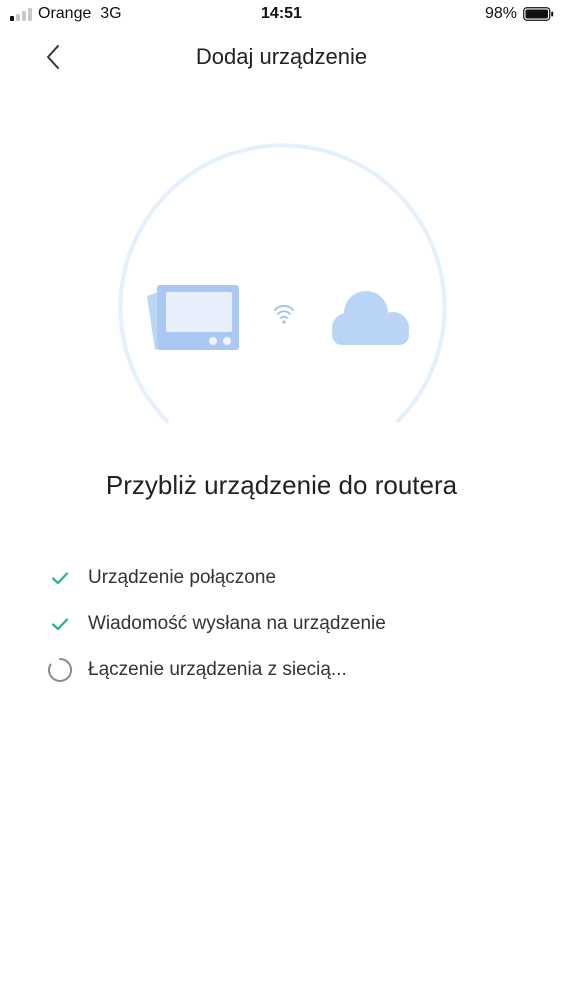 The image size is (563, 1000). I want to click on battery-icon, so click(538, 14).